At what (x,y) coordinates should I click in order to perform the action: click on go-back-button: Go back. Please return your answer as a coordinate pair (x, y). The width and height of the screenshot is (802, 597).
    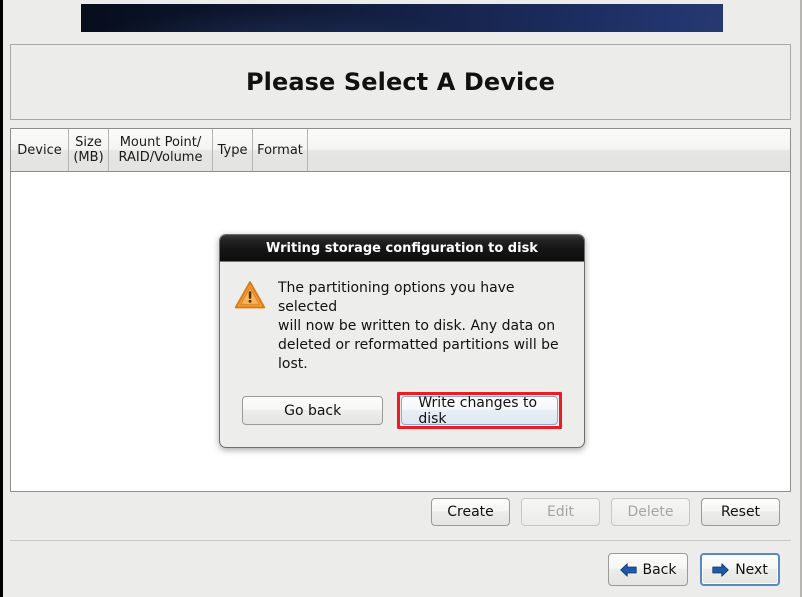
    Looking at the image, I should click on (313, 410).